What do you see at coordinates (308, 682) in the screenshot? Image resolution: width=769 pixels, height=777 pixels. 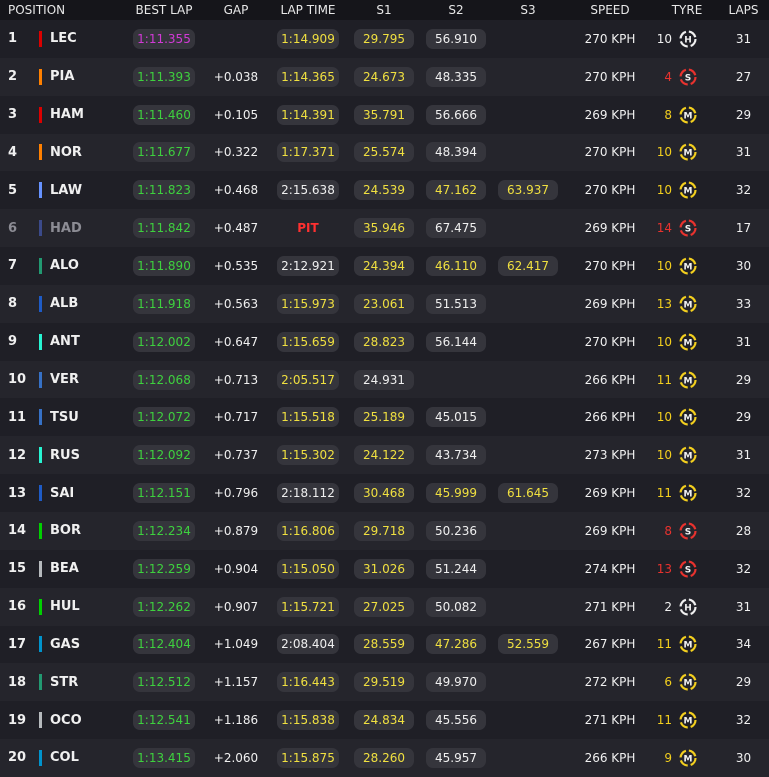 I see `lap-value: 1:16.443` at bounding box center [308, 682].